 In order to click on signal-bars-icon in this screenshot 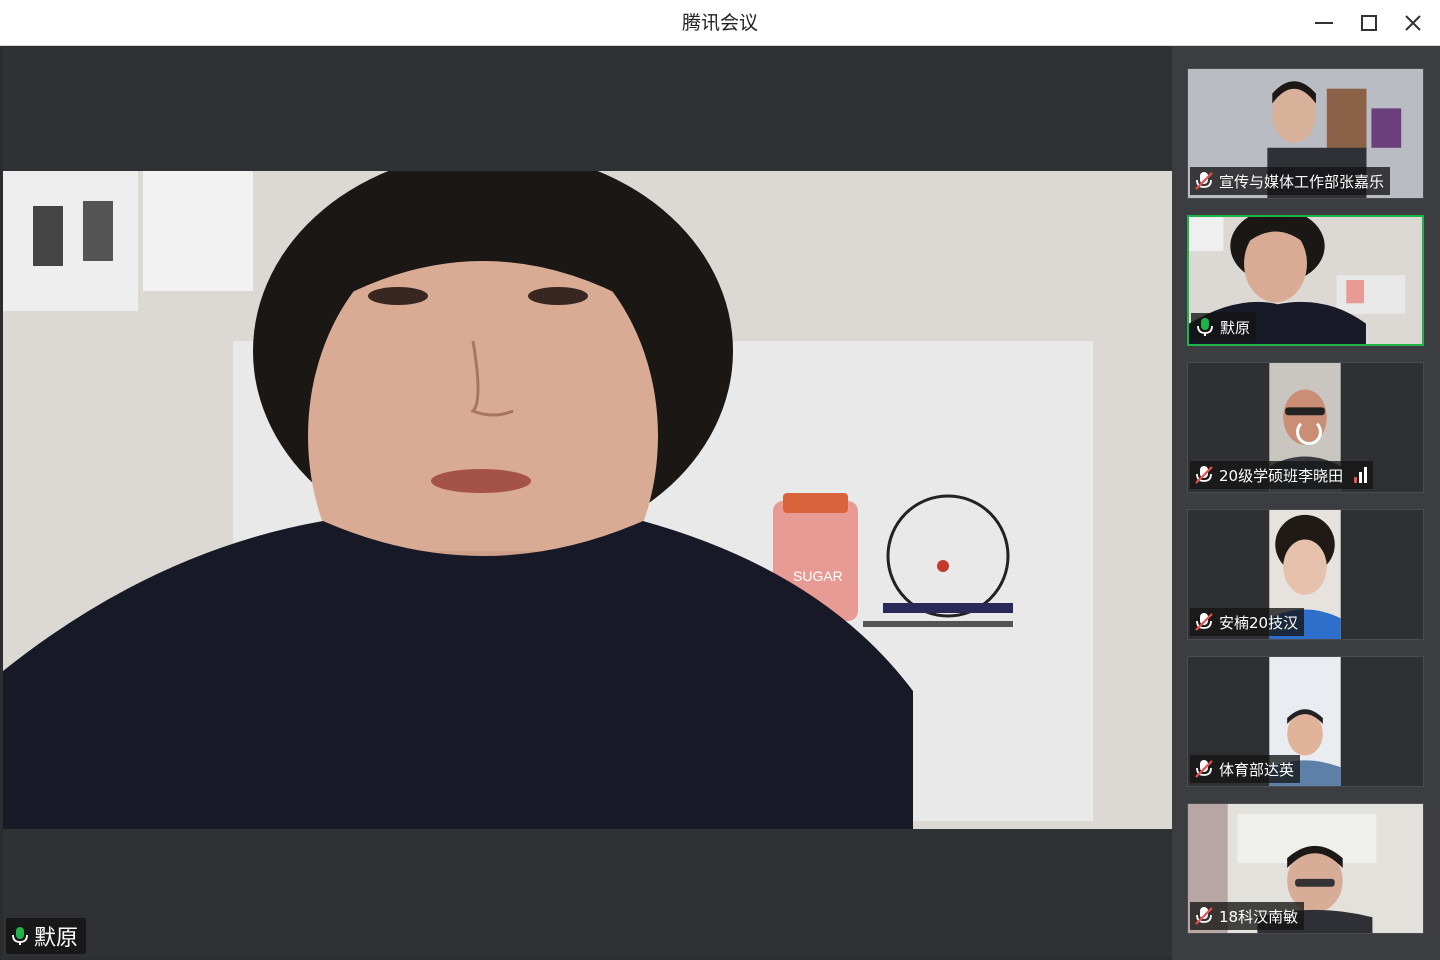, I will do `click(1361, 475)`.